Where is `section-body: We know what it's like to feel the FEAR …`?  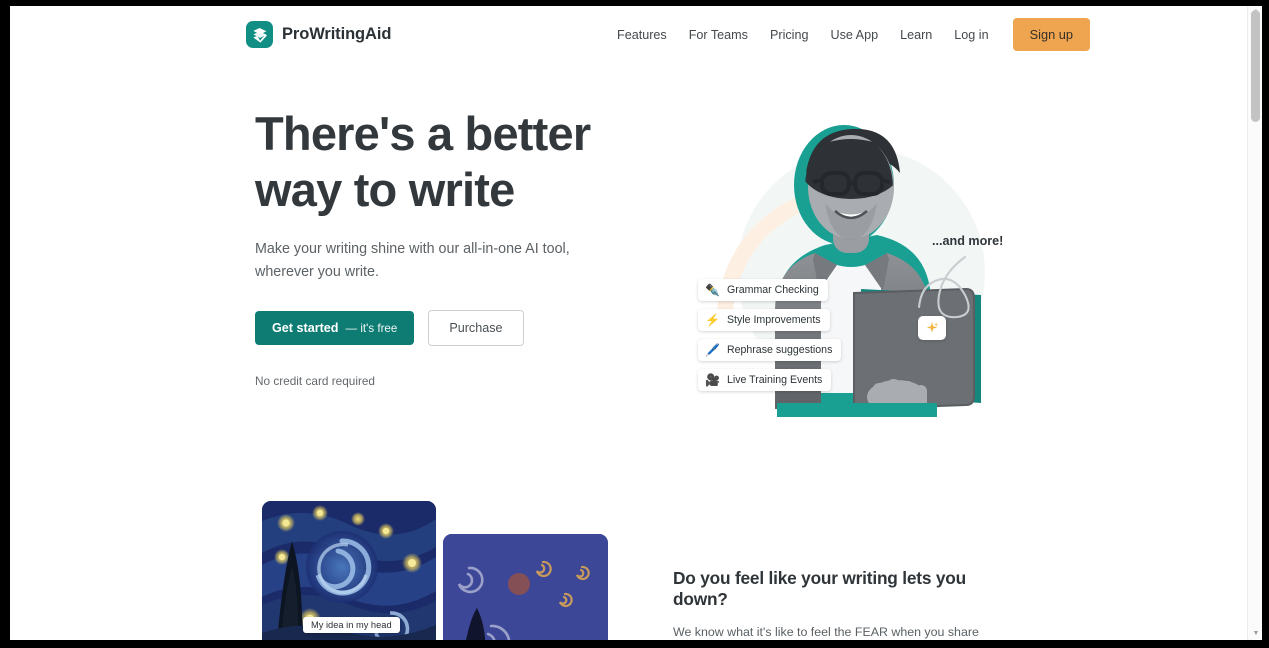
section-body: We know what it's like to feel the FEAR … is located at coordinates (826, 632).